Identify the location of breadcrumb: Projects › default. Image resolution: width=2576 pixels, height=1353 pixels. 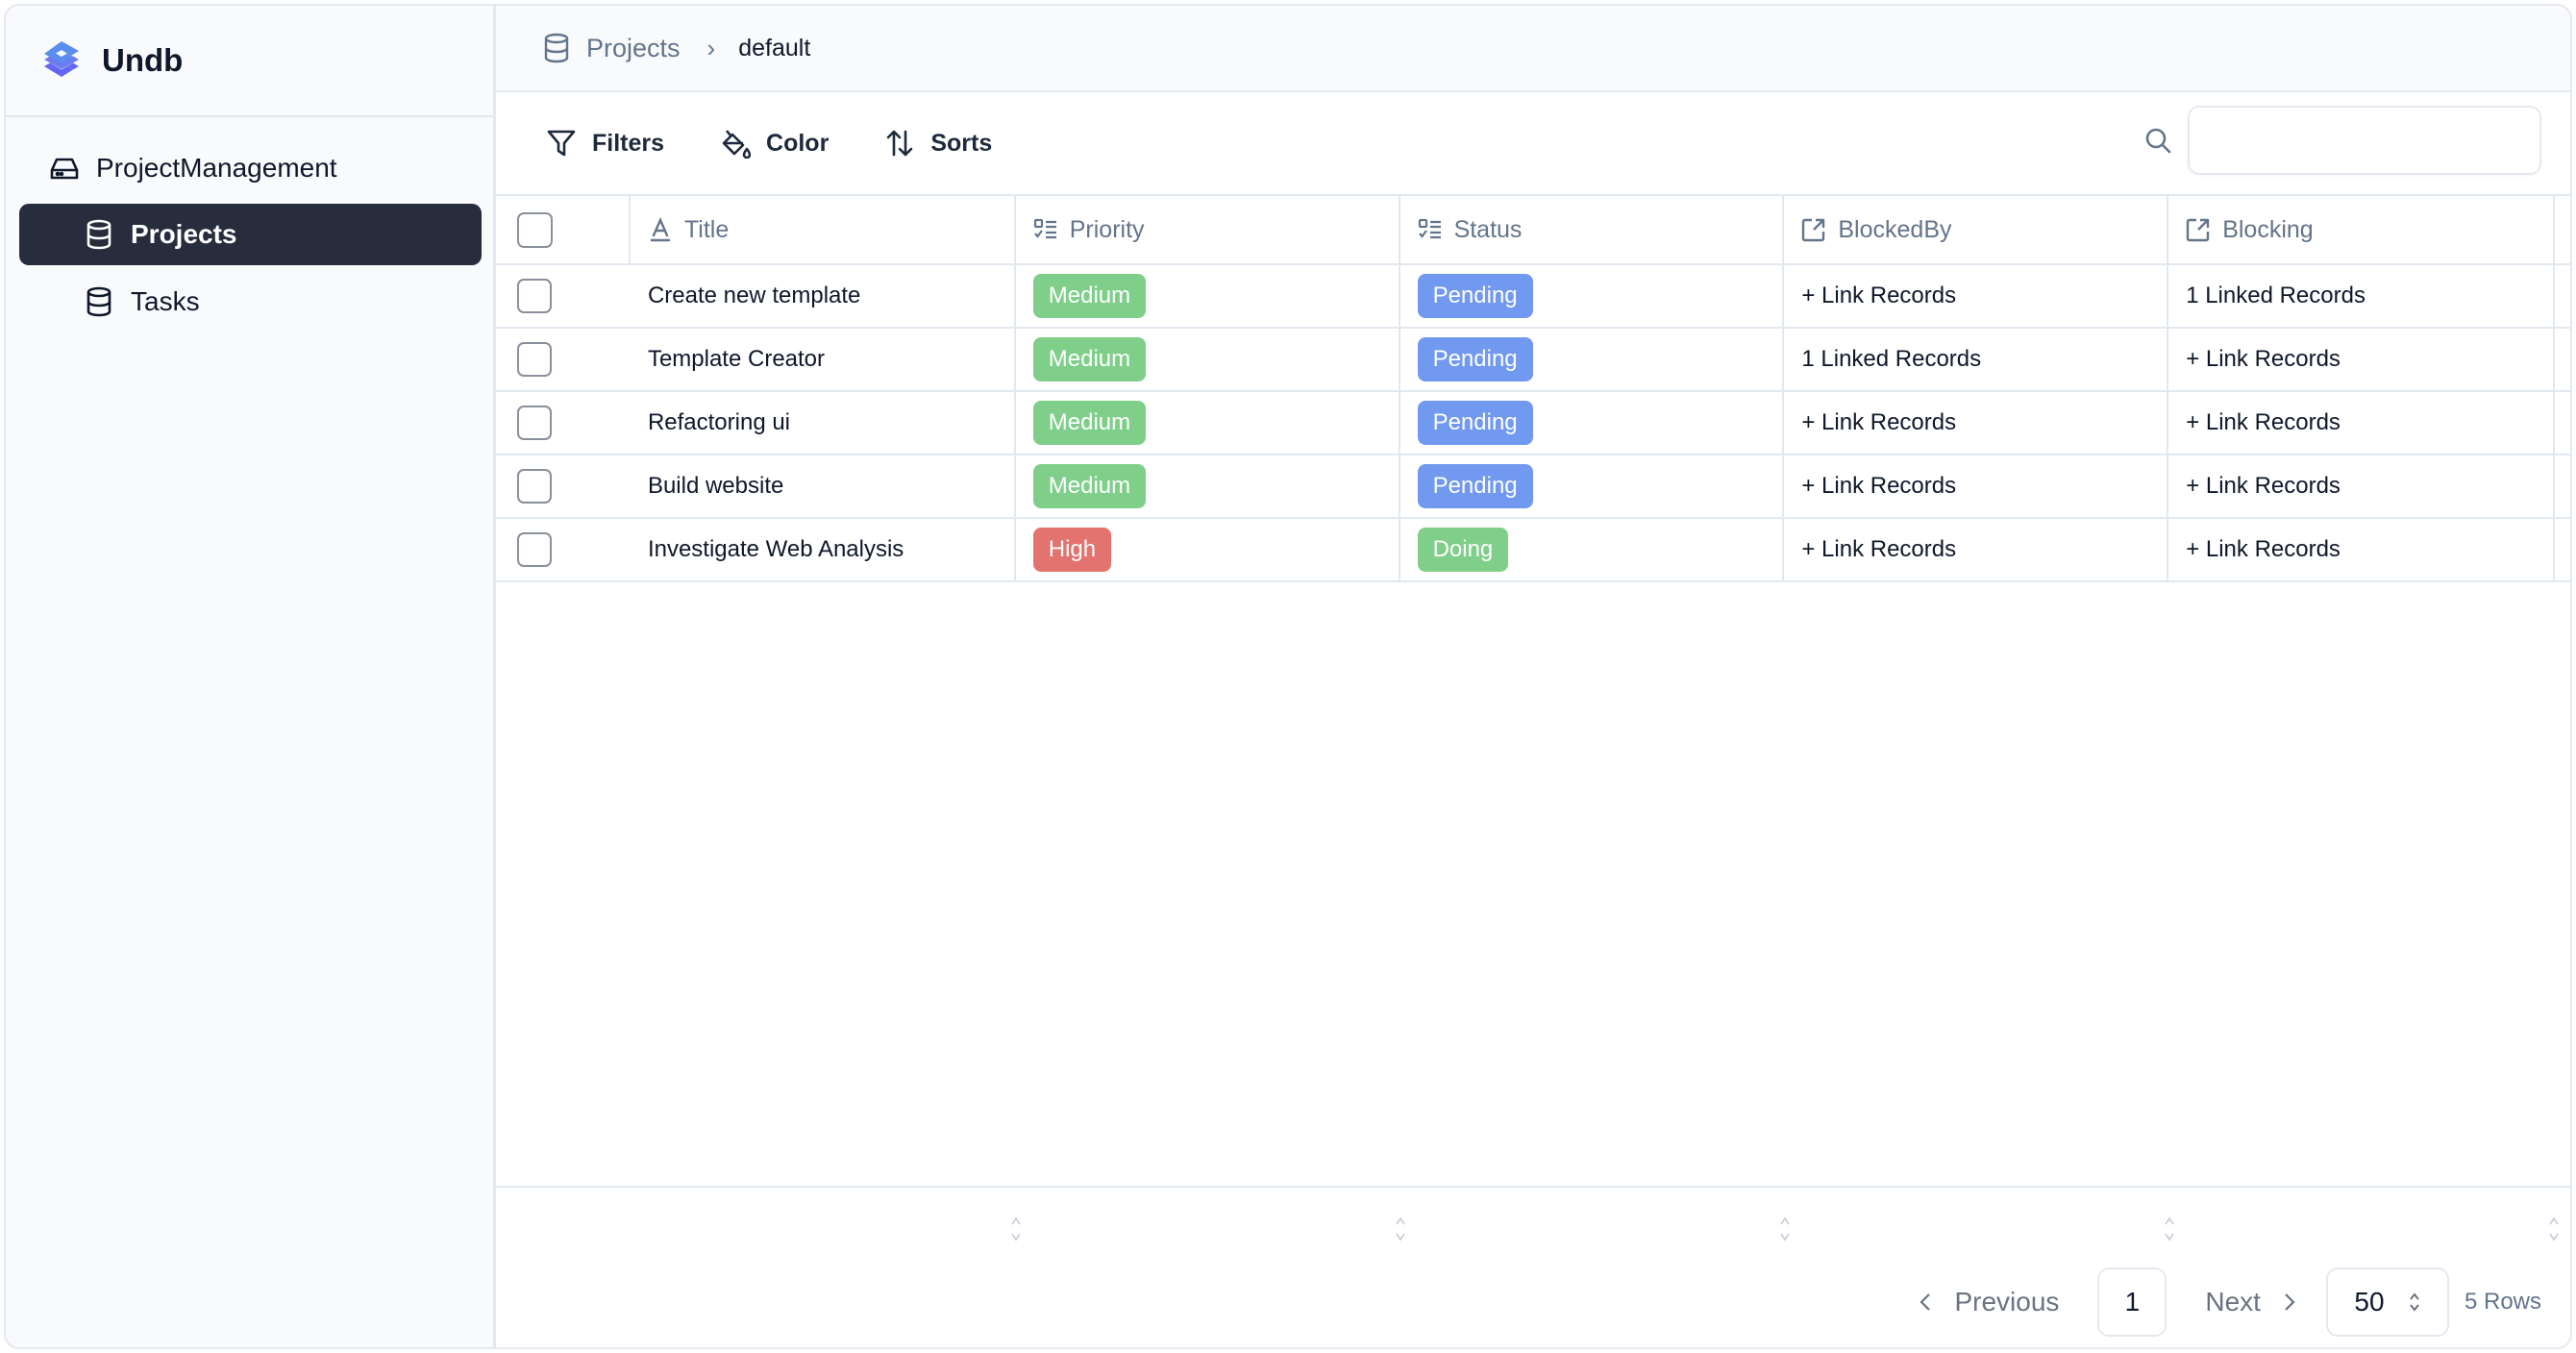
(1533, 49).